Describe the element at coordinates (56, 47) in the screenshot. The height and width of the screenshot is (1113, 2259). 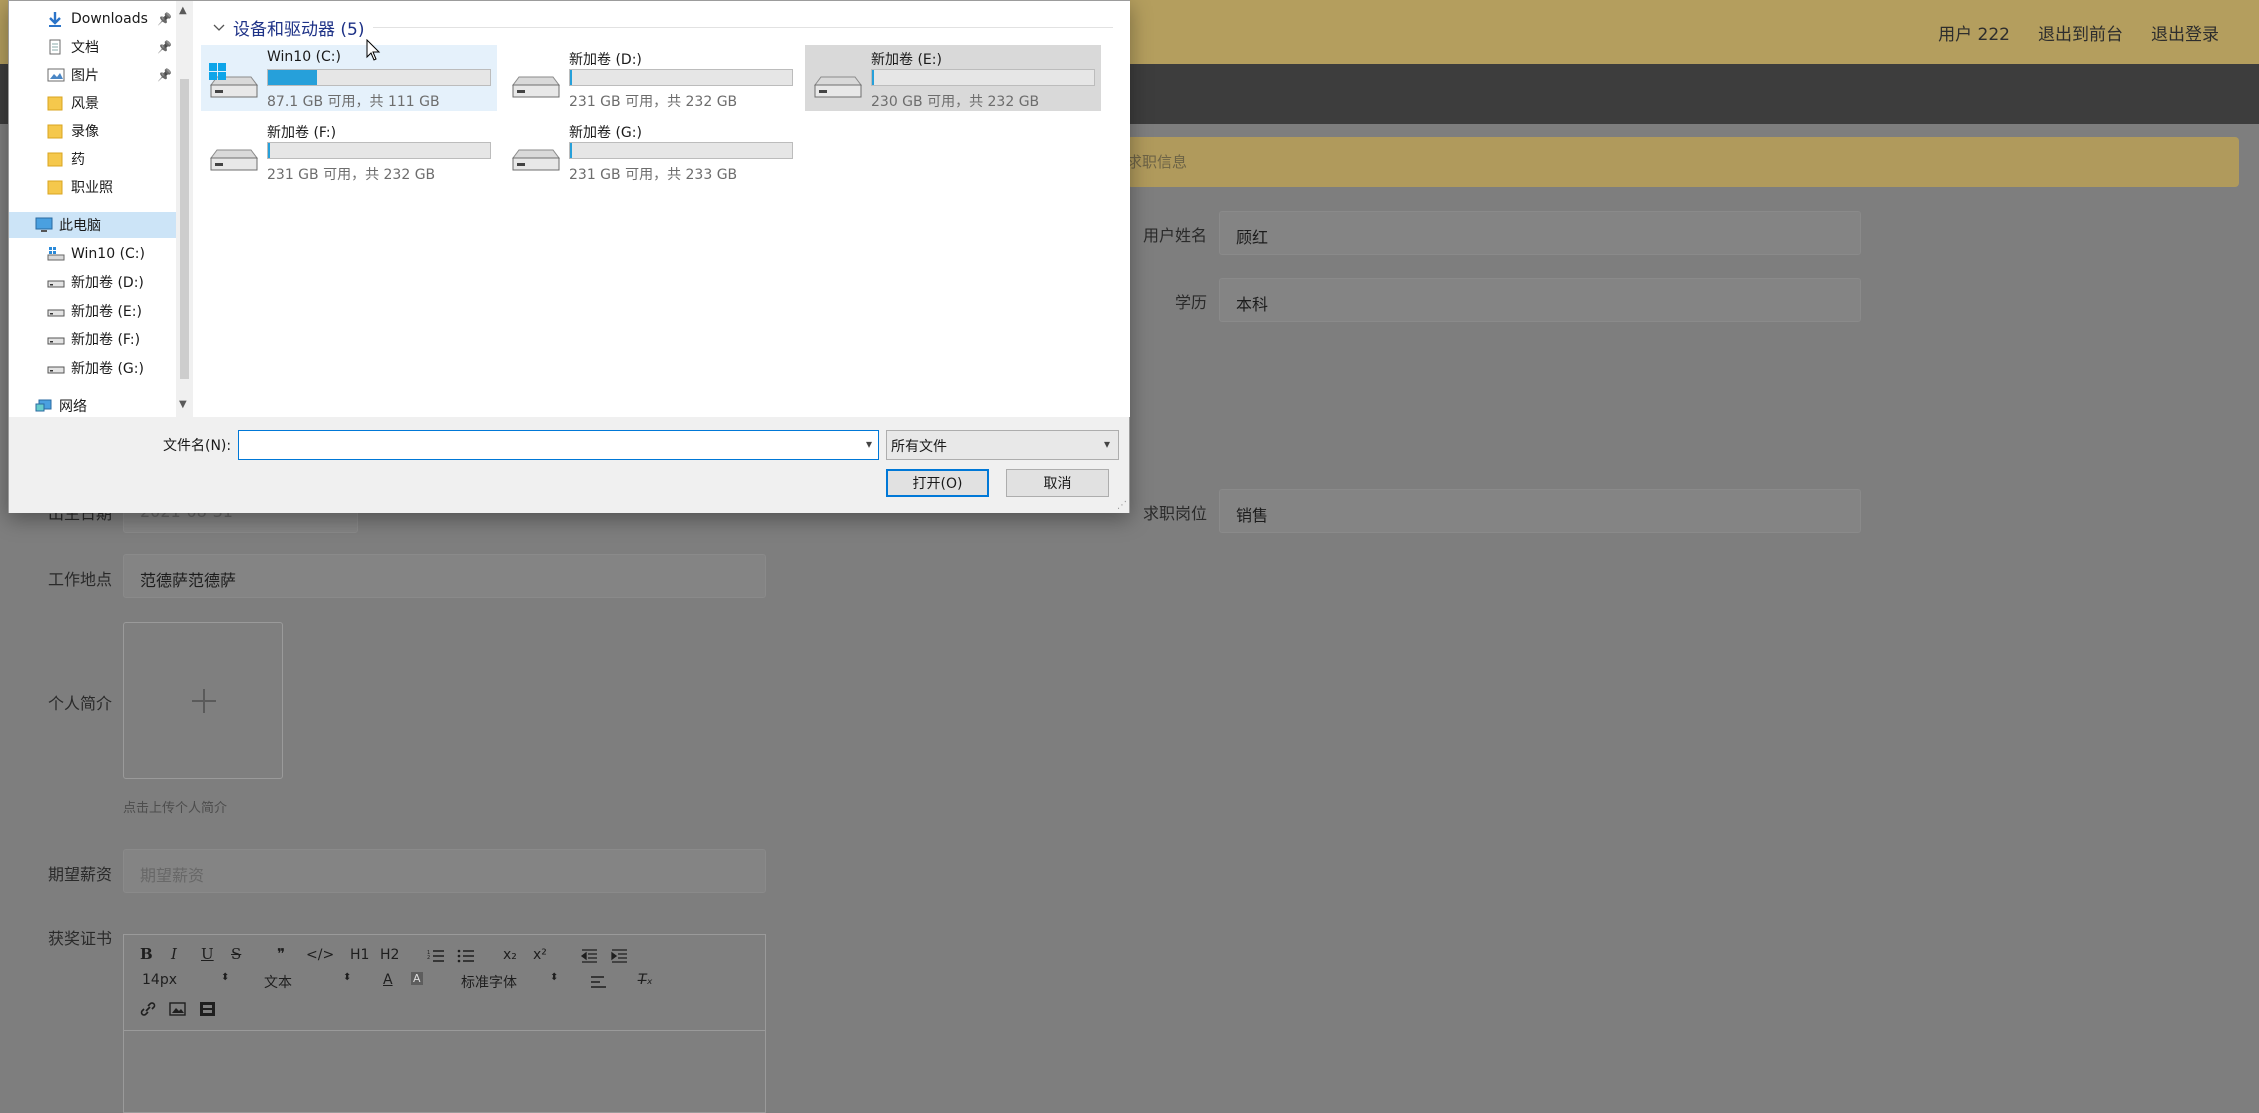
I see `document-icon` at that location.